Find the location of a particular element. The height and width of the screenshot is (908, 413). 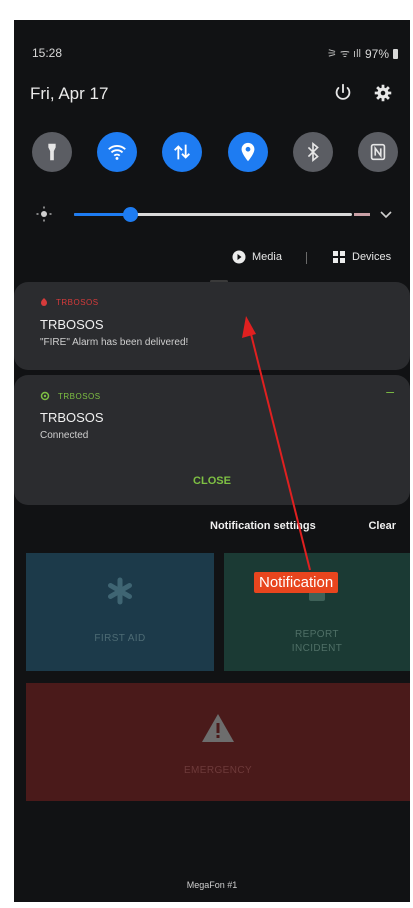

nfc-icon is located at coordinates (378, 152).